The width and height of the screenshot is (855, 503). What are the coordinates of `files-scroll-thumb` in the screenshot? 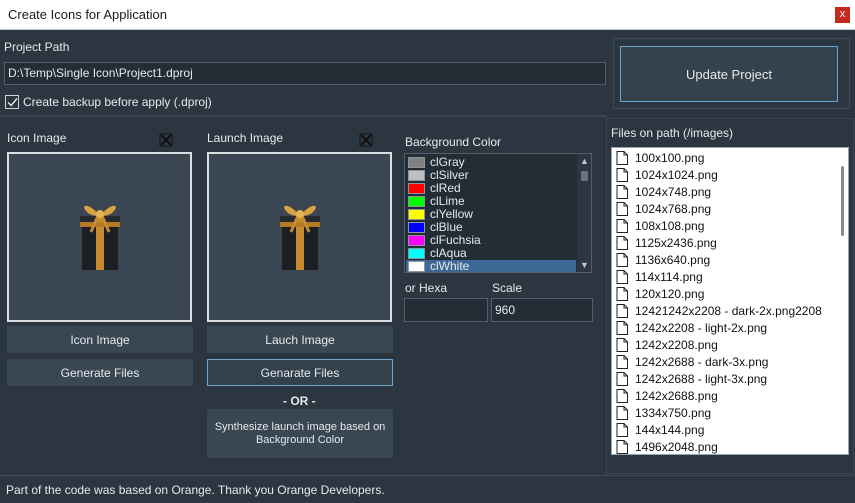 It's located at (842, 201).